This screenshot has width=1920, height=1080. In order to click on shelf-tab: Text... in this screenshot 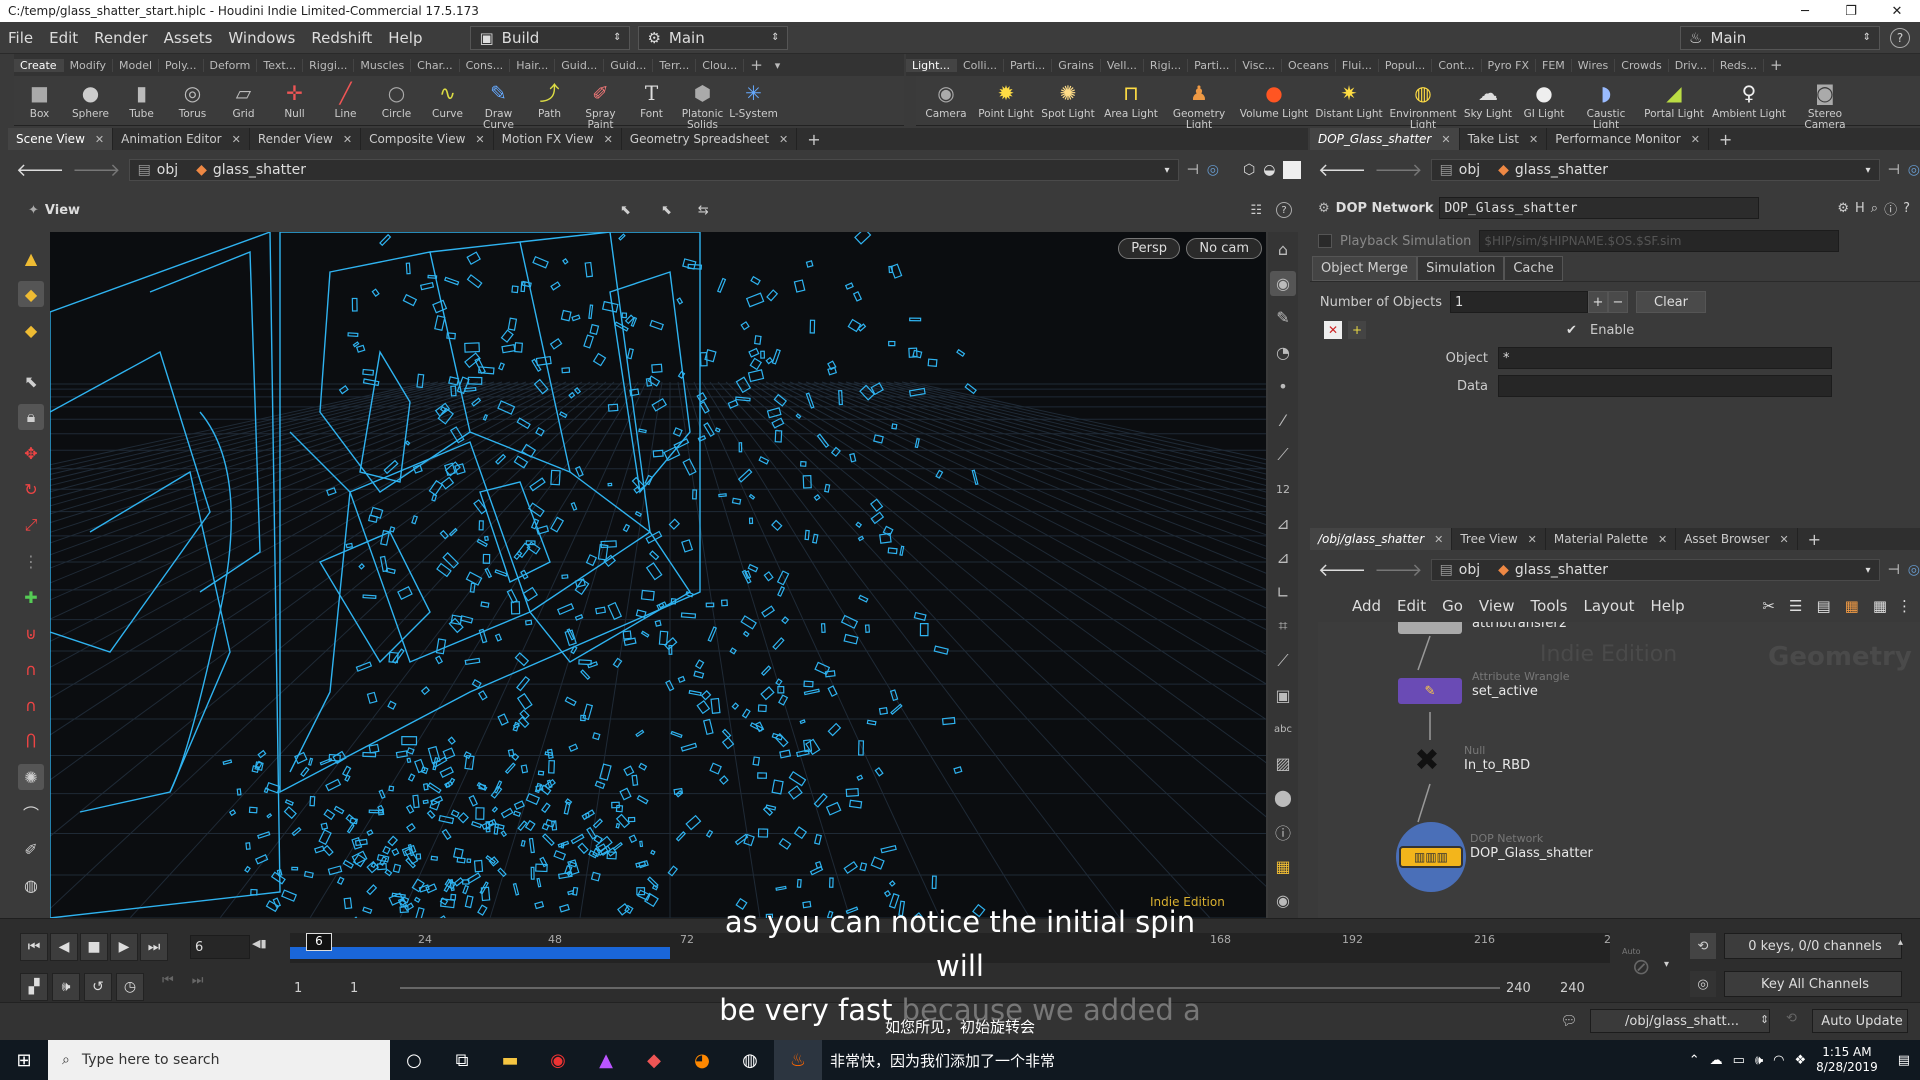, I will do `click(280, 65)`.